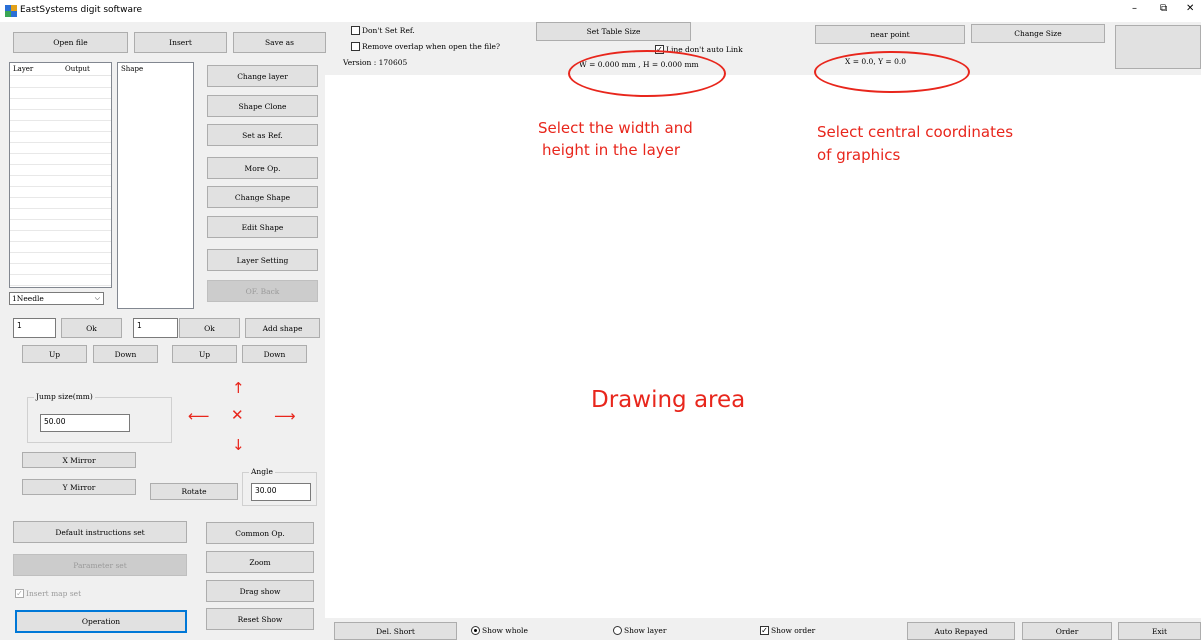 The width and height of the screenshot is (1201, 640). I want to click on set-as-ref-button: Set as Ref., so click(262, 135).